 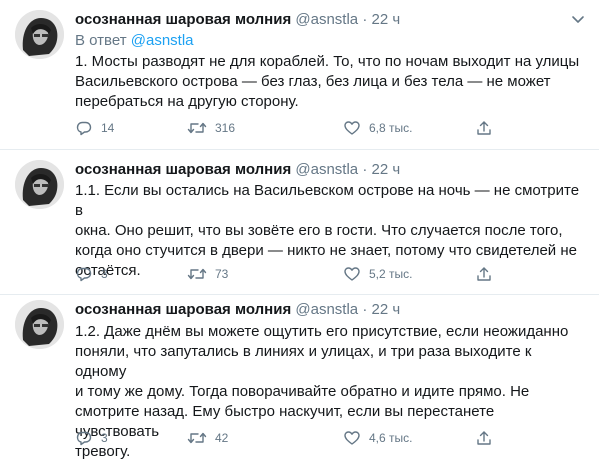 I want to click on reply-context: В ответ @asnstla, so click(x=134, y=41).